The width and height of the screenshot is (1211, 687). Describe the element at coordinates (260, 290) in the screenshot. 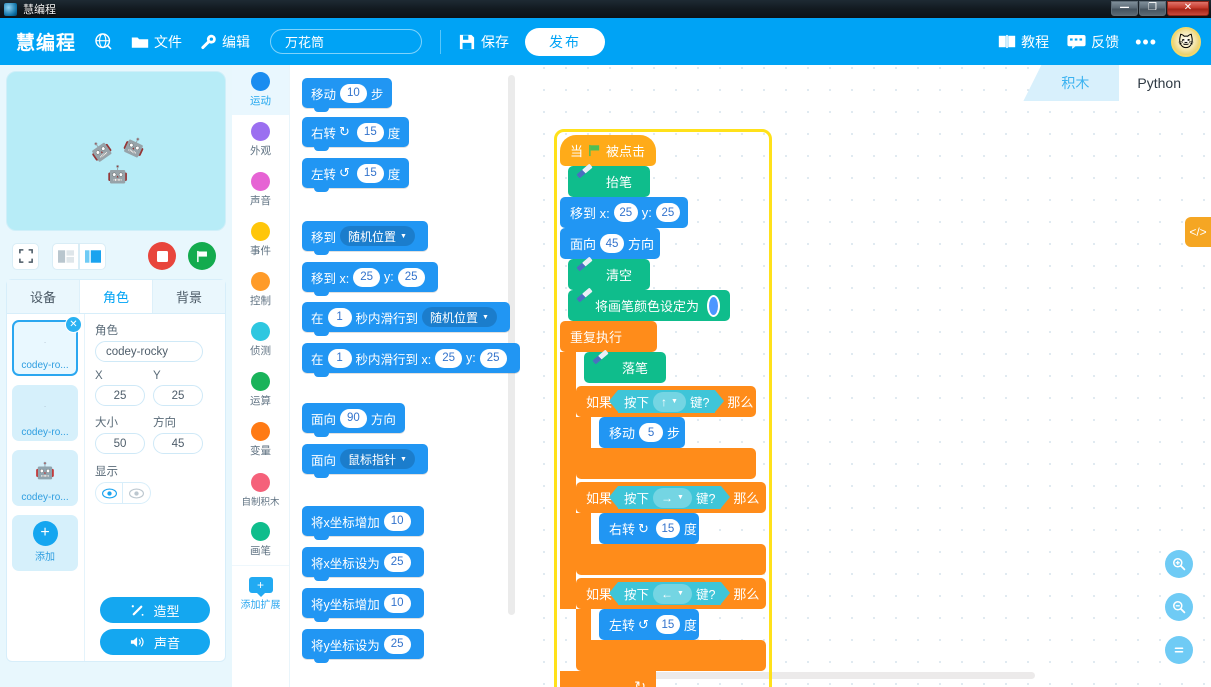

I see `category-control: 控制` at that location.